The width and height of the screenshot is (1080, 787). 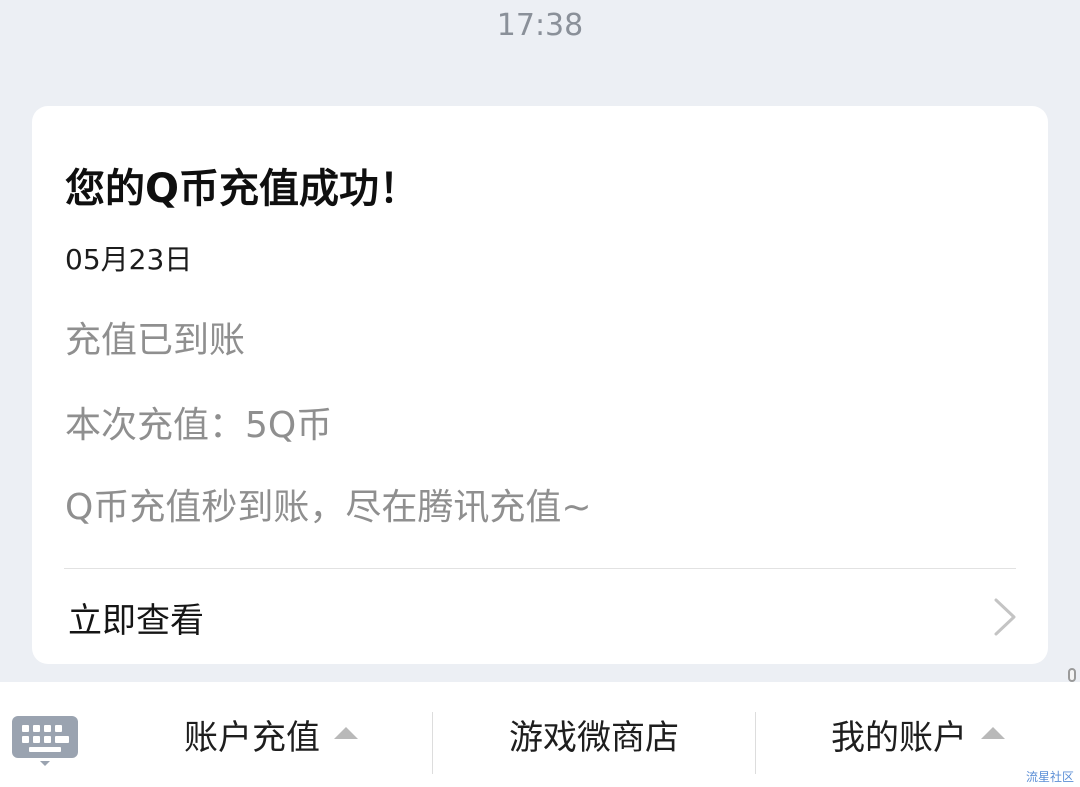 I want to click on keyboard-toggle-button, so click(x=45, y=741).